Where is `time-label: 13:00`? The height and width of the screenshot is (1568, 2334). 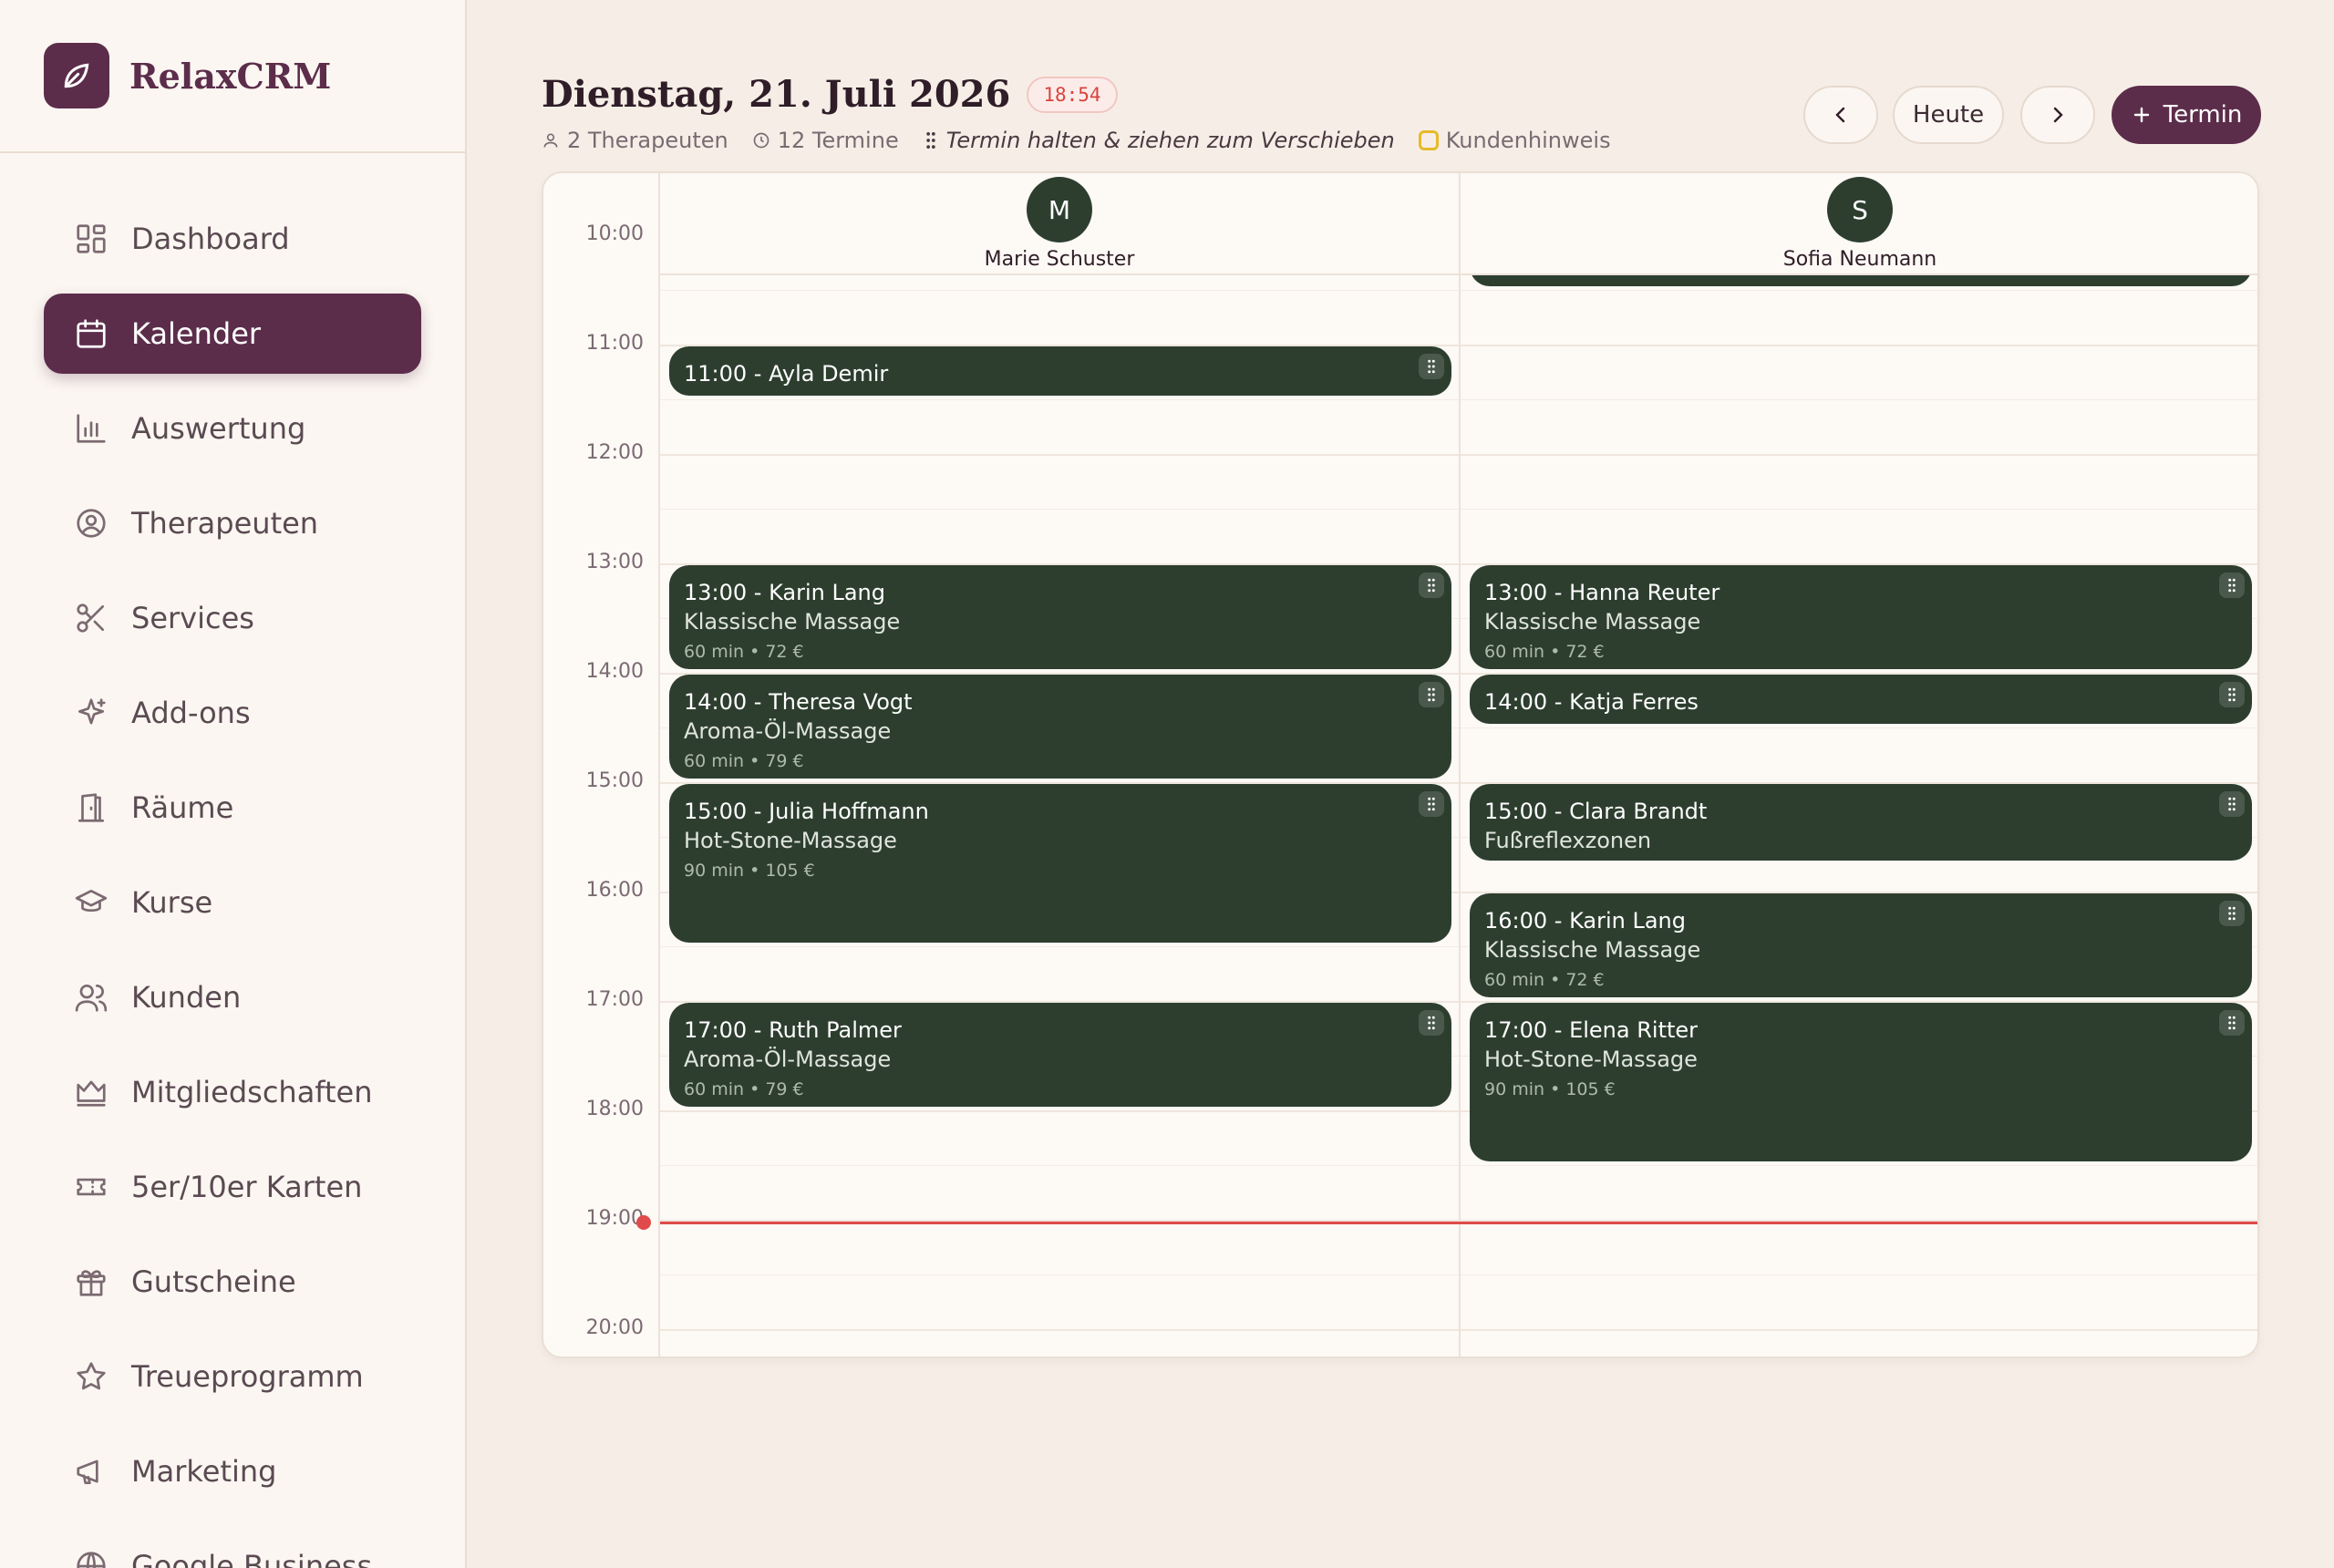
time-label: 13:00 is located at coordinates (614, 562).